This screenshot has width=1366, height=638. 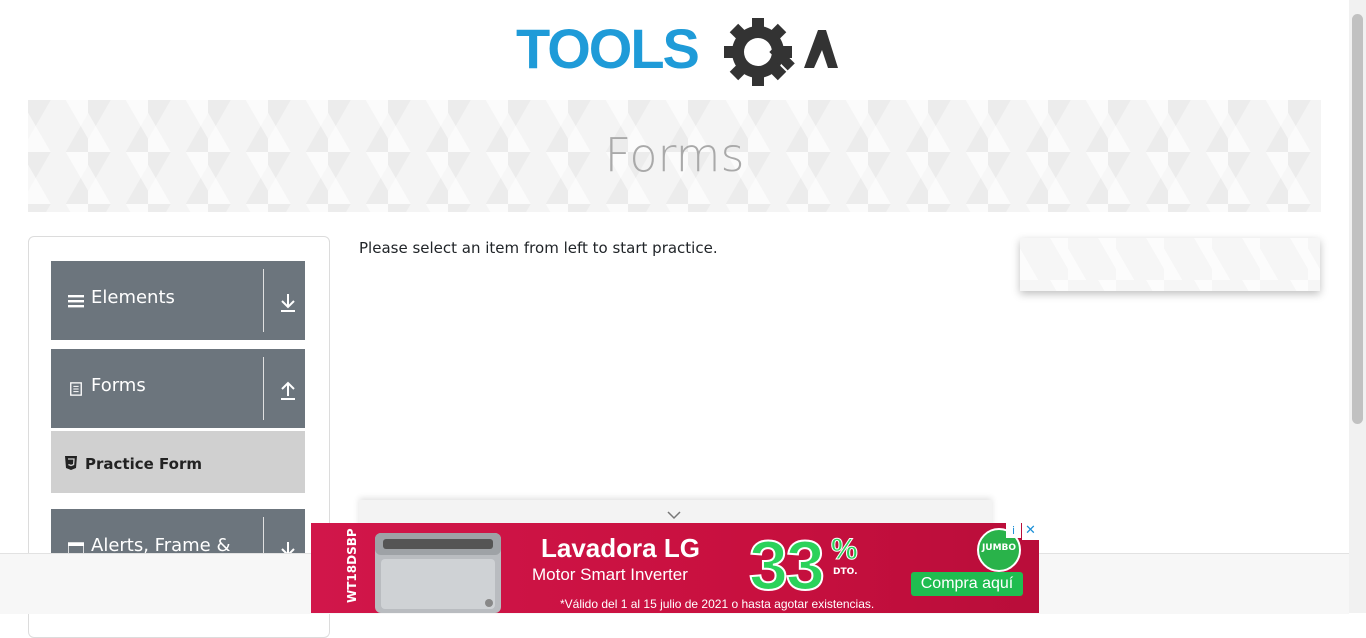 What do you see at coordinates (759, 52) in the screenshot?
I see `gear-icon` at bounding box center [759, 52].